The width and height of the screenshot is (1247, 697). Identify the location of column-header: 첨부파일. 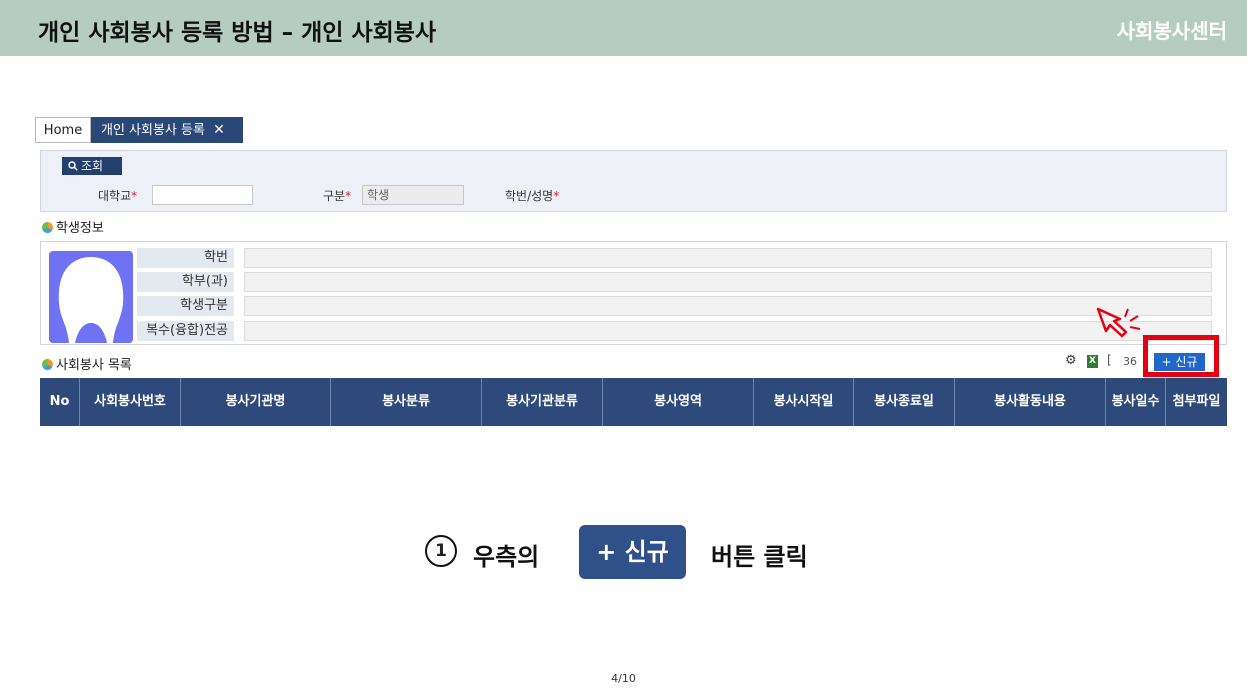
(1196, 402).